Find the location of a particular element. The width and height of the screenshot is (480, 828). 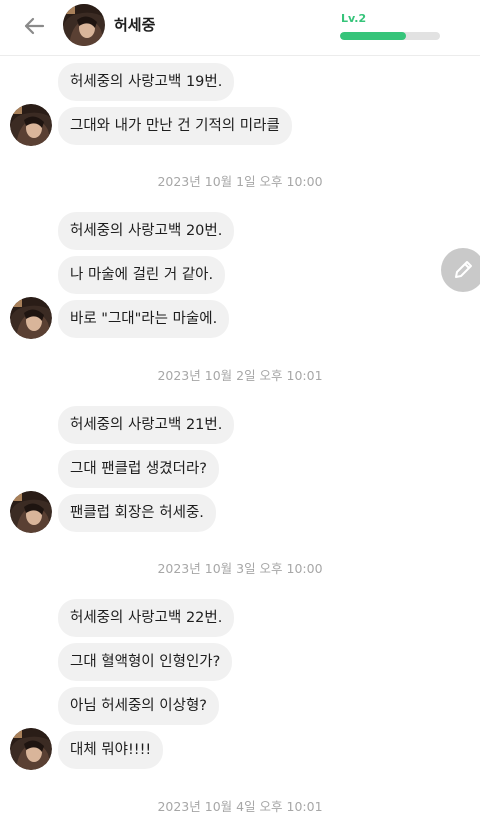

message-timestamp: 2023년 10월 4일 오후 10:01 is located at coordinates (240, 806).